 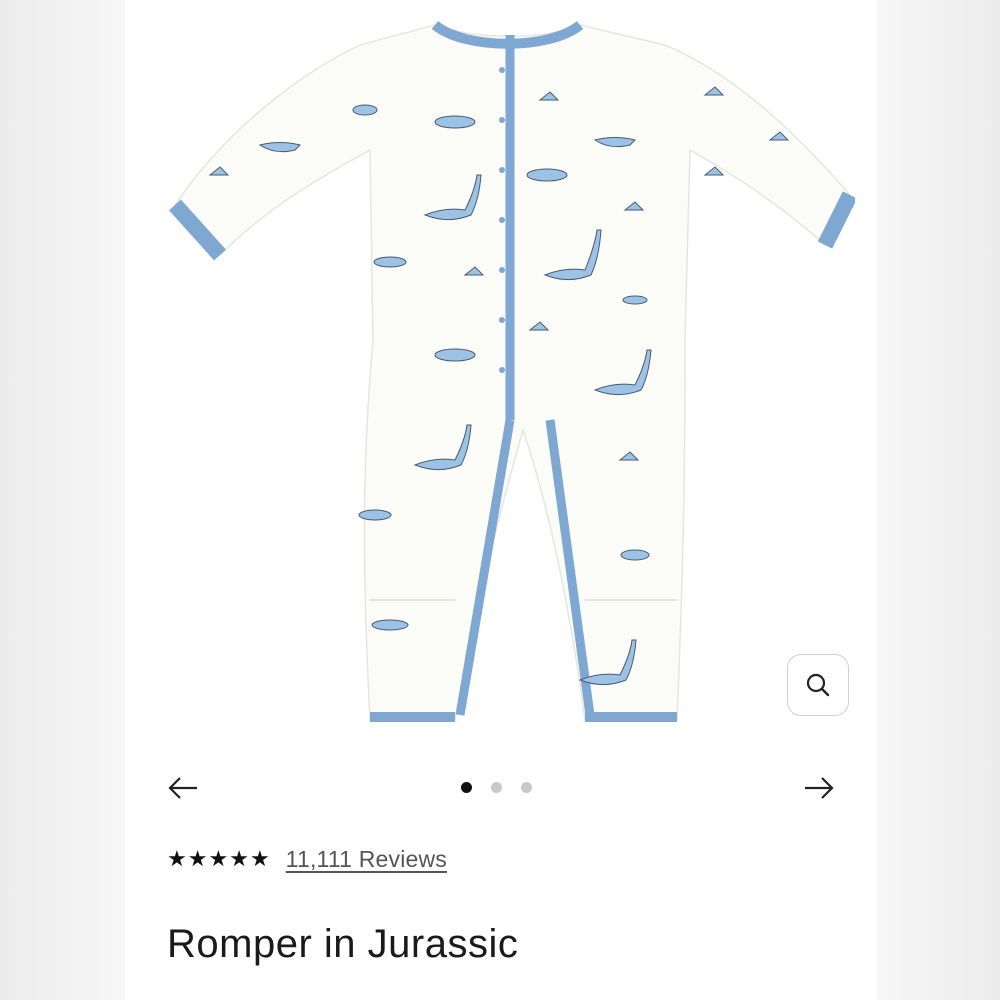 I want to click on background-right, so click(x=937, y=500).